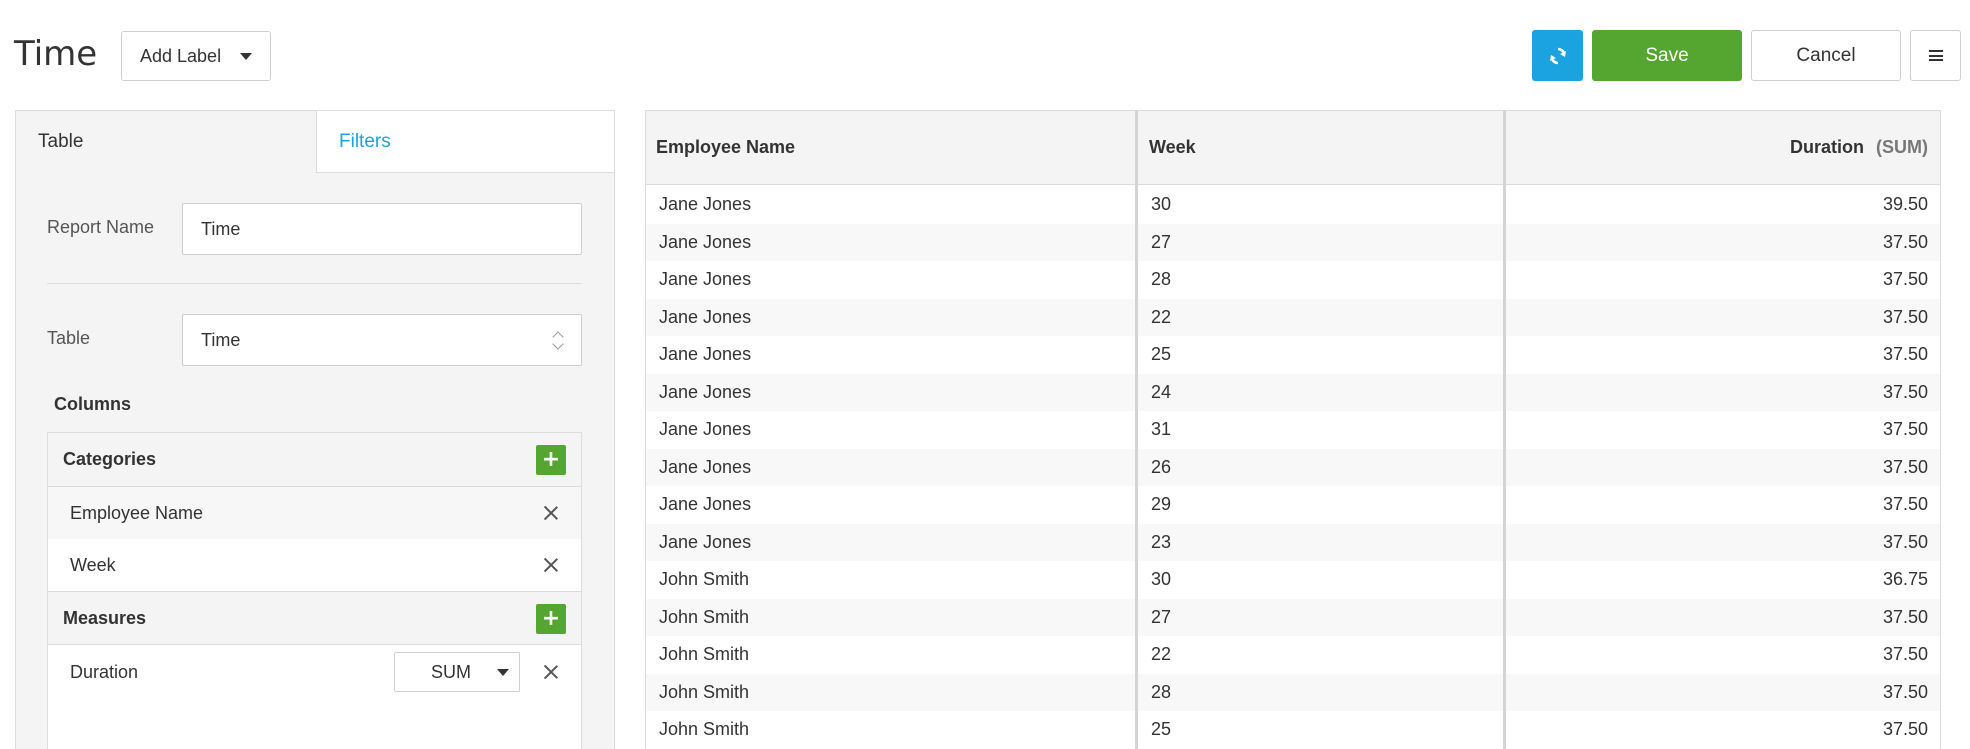 This screenshot has width=1970, height=749. I want to click on add-label-dropdown: Add Label, so click(196, 56).